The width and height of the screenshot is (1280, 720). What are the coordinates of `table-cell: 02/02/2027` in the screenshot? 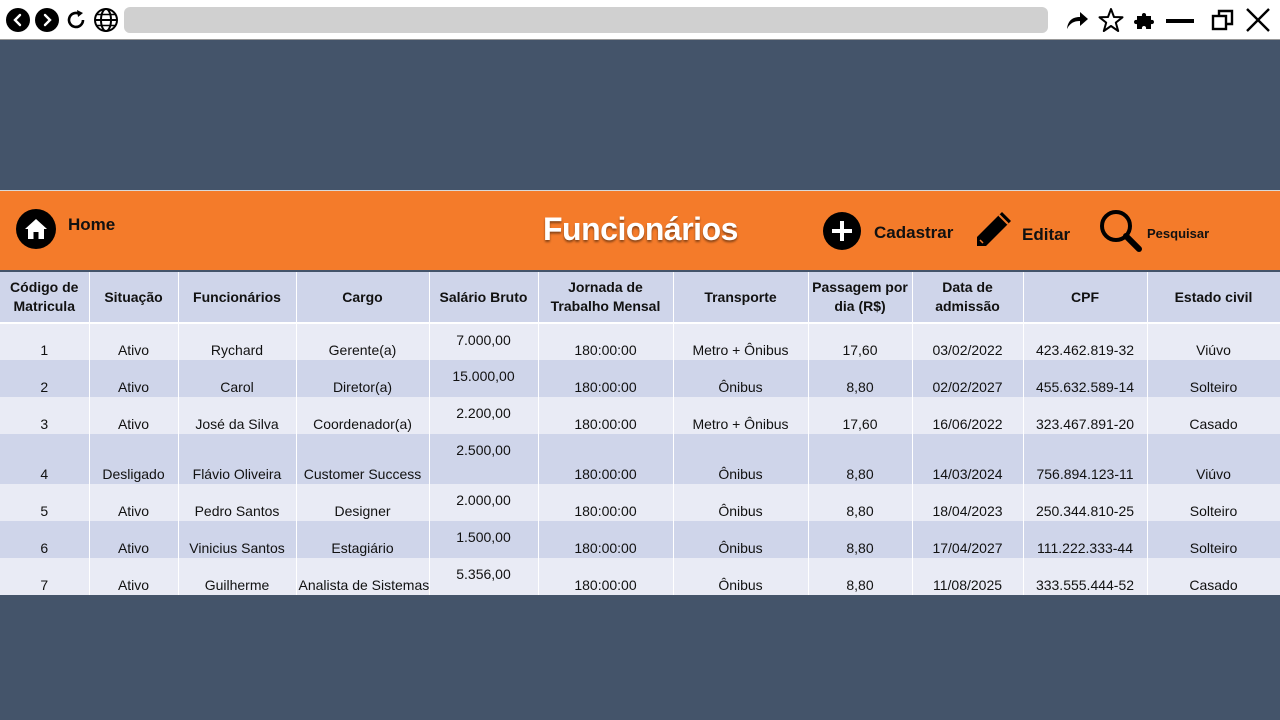 It's located at (968, 378).